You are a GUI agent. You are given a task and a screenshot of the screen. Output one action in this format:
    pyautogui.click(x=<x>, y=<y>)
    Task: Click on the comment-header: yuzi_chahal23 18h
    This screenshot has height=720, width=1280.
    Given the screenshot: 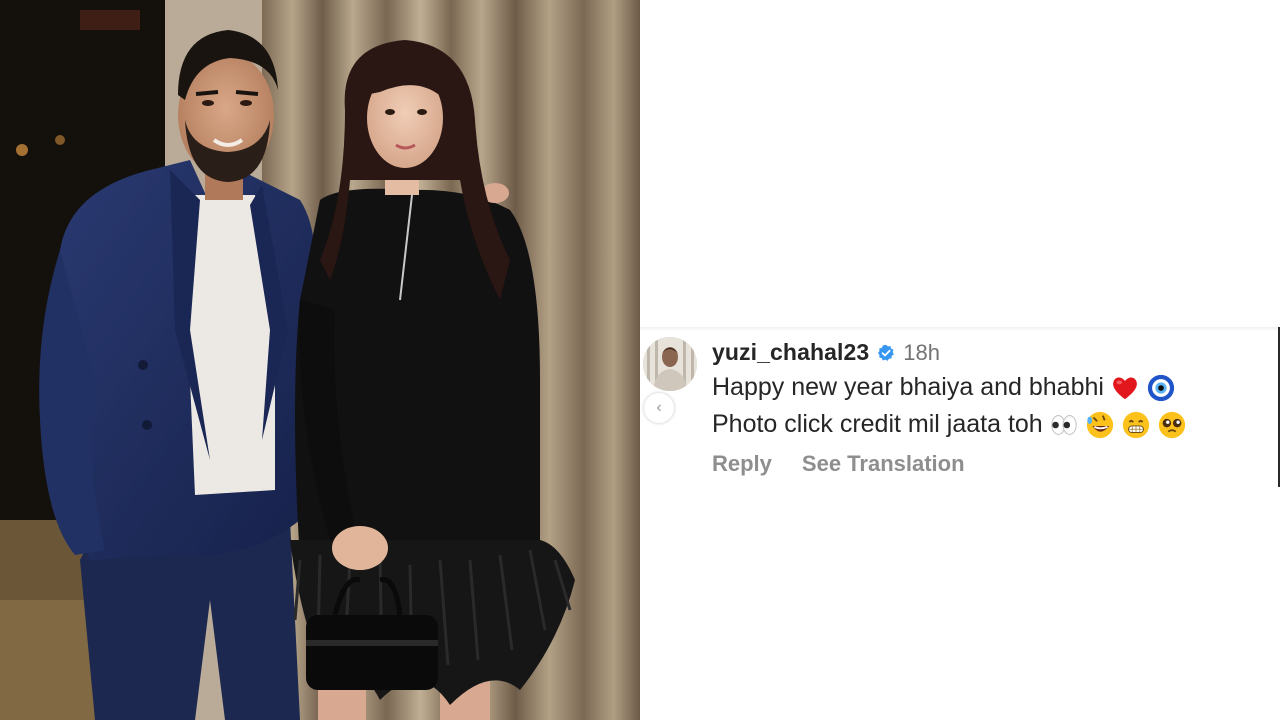 What is the action you would take?
    pyautogui.click(x=826, y=352)
    